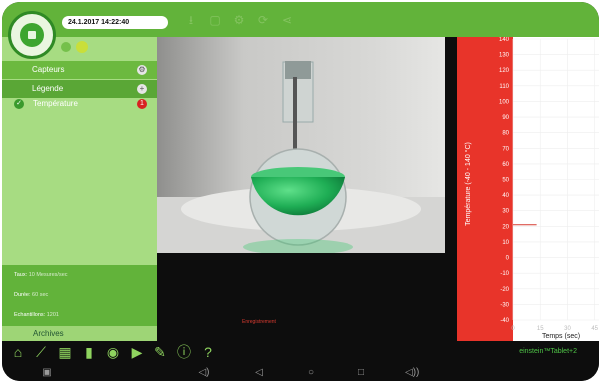 The height and width of the screenshot is (383, 601). What do you see at coordinates (567, 329) in the screenshot?
I see `x-tick-label: 30` at bounding box center [567, 329].